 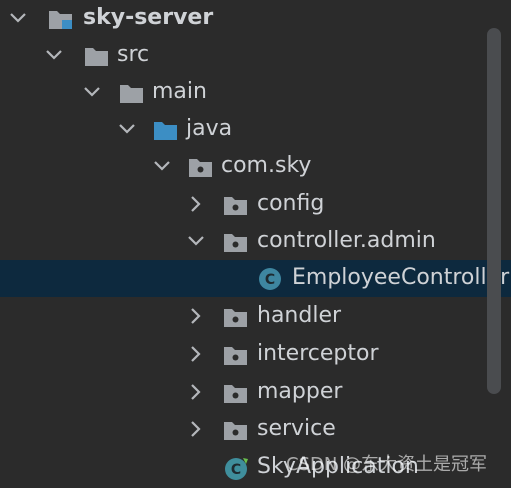 What do you see at coordinates (179, 91) in the screenshot?
I see `tree-row-label: main` at bounding box center [179, 91].